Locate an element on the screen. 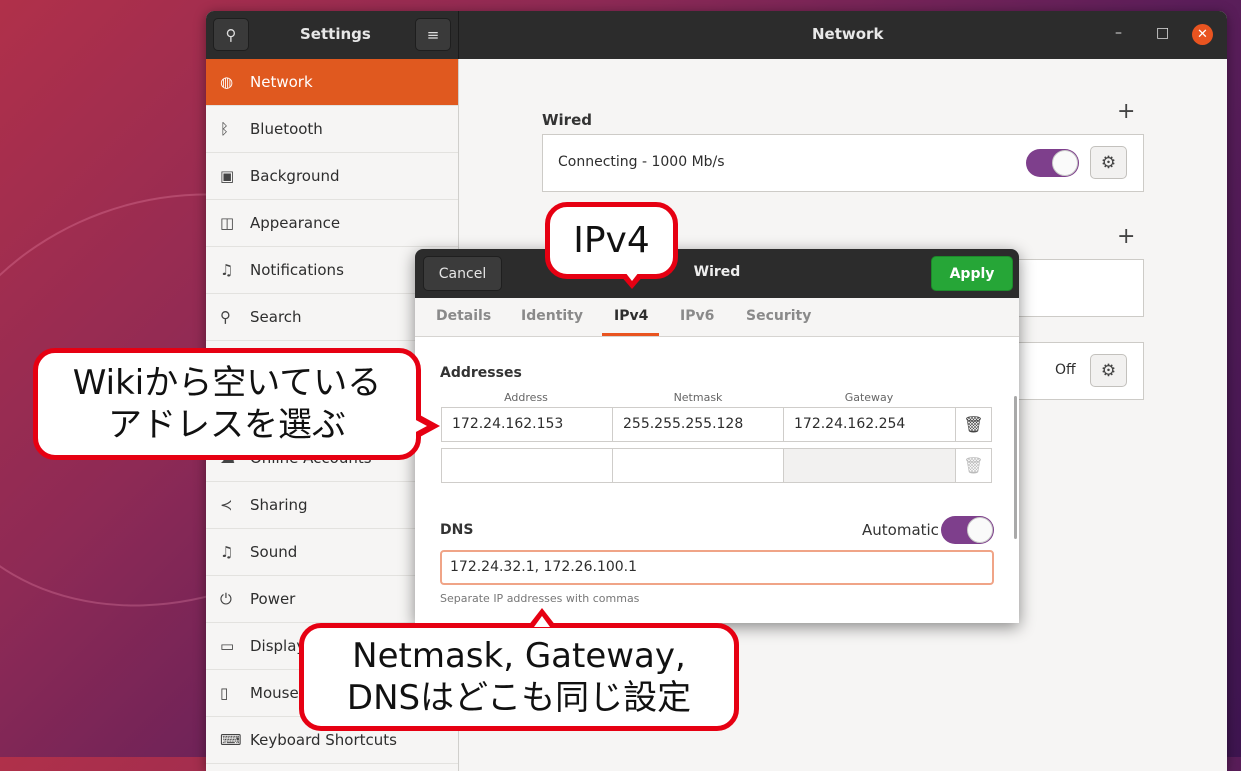  hamburger-icon: ≡ is located at coordinates (433, 34).